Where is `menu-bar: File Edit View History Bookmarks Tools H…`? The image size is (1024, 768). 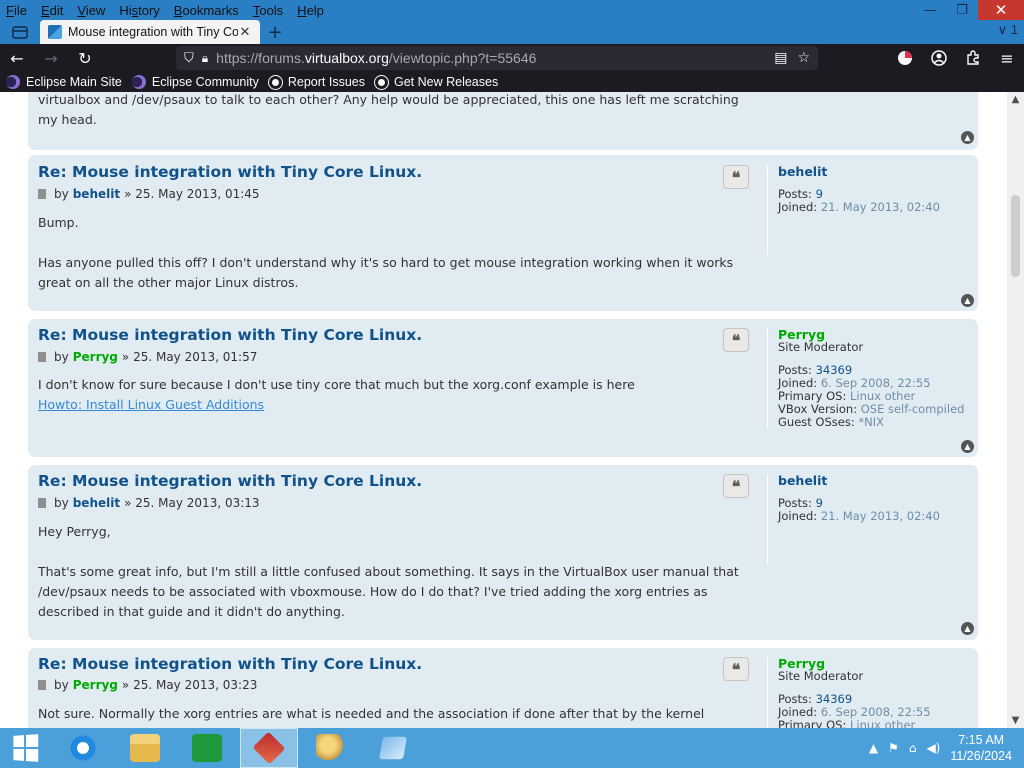
menu-bar: File Edit View History Bookmarks Tools H… is located at coordinates (169, 10).